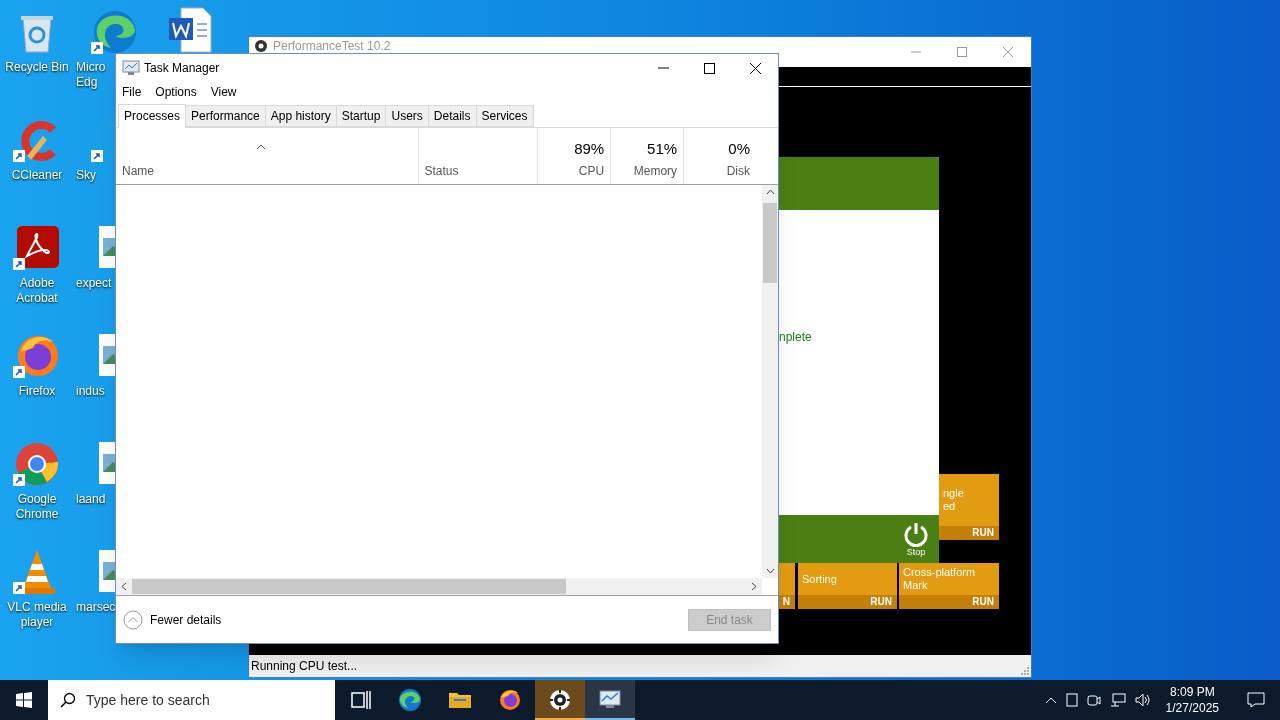  Describe the element at coordinates (152, 116) in the screenshot. I see `tab: Processes` at that location.